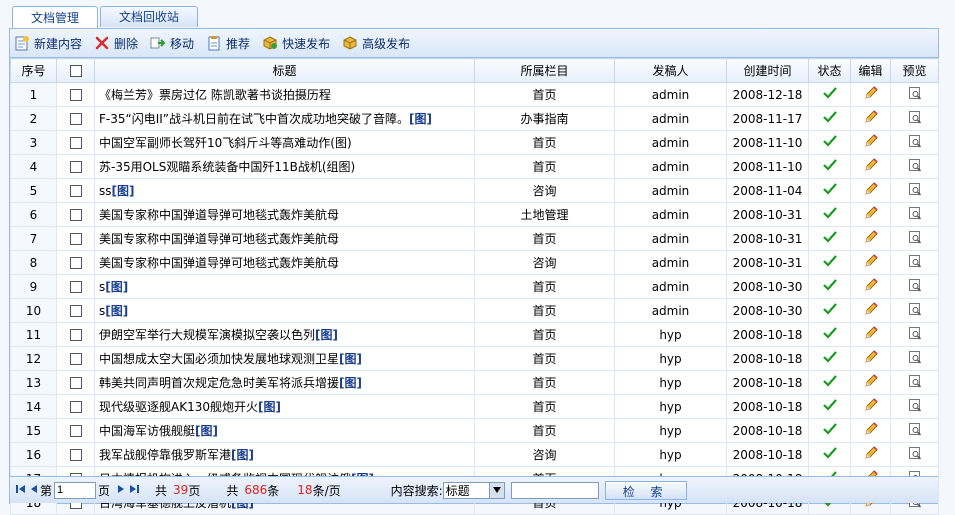 This screenshot has height=515, width=955. Describe the element at coordinates (105, 191) in the screenshot. I see `row-title: ss` at that location.